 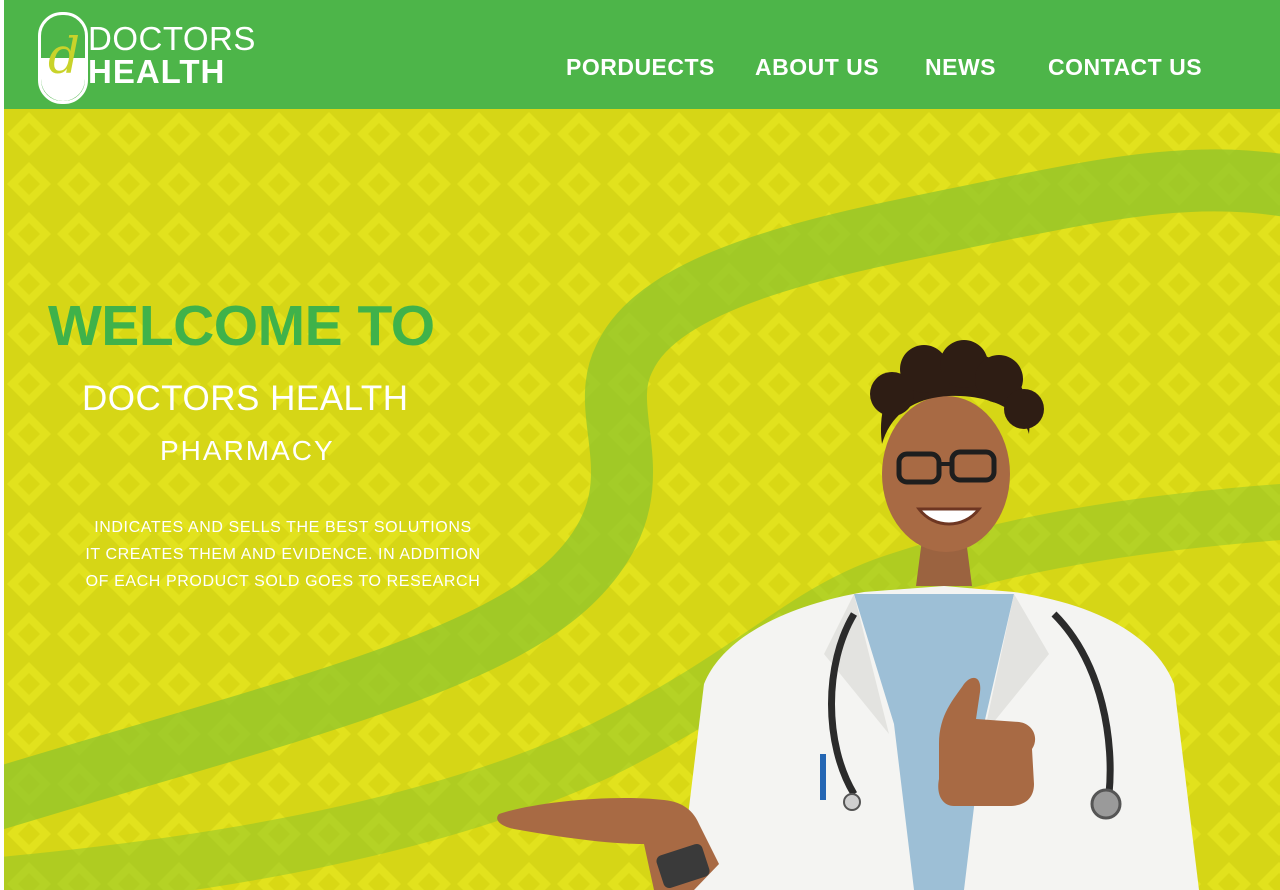 I want to click on hero-brand-name: DOCTORS HEALTH, so click(x=245, y=398).